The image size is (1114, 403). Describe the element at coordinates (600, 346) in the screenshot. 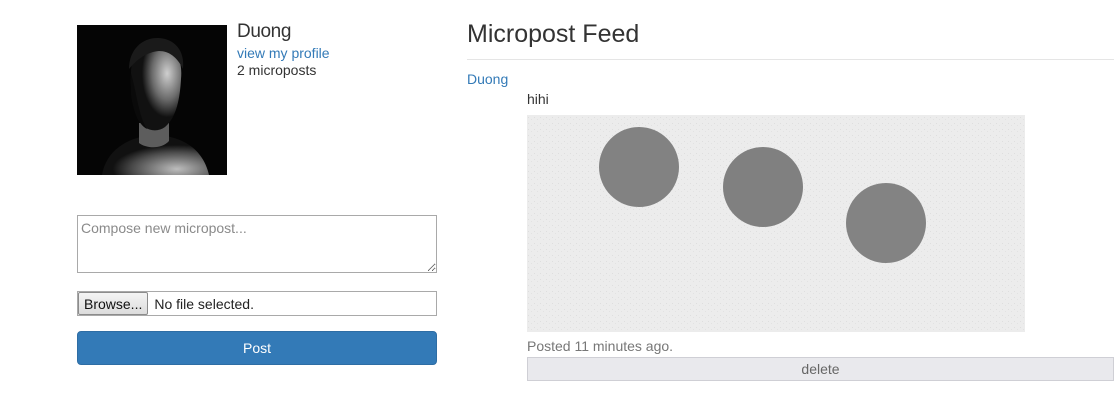

I see `post-timestamp: Posted 11 minutes ago.` at that location.